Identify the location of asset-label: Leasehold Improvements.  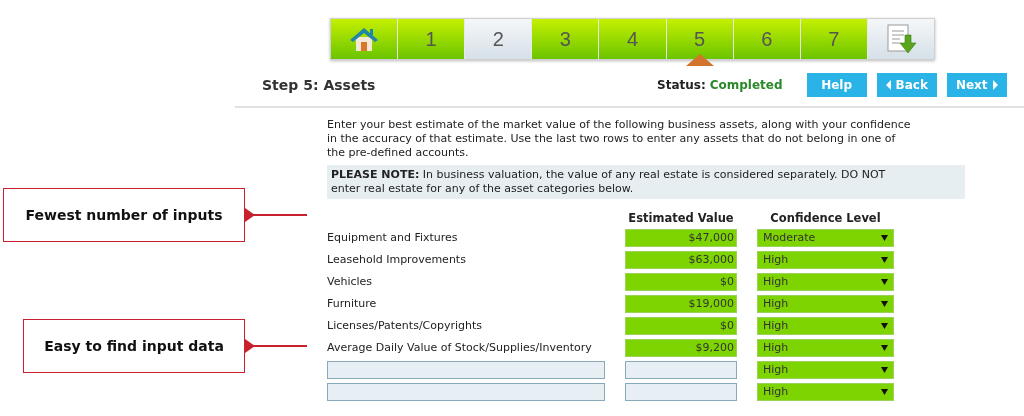
(397, 260).